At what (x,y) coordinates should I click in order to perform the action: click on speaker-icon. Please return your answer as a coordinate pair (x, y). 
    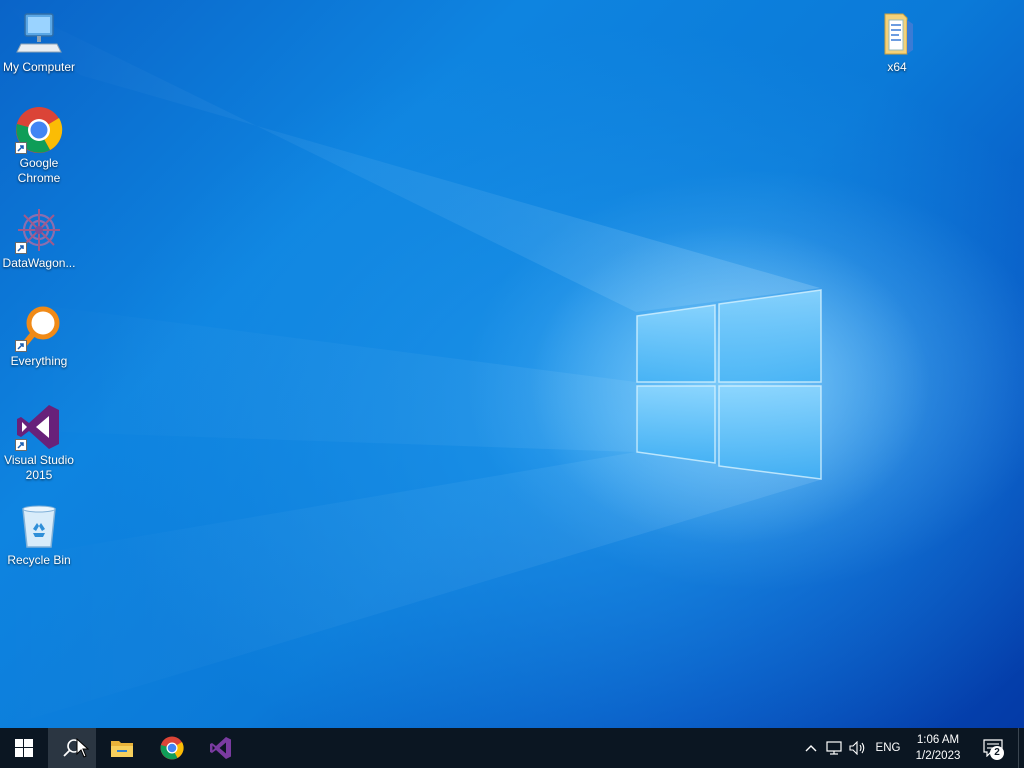
    Looking at the image, I should click on (857, 748).